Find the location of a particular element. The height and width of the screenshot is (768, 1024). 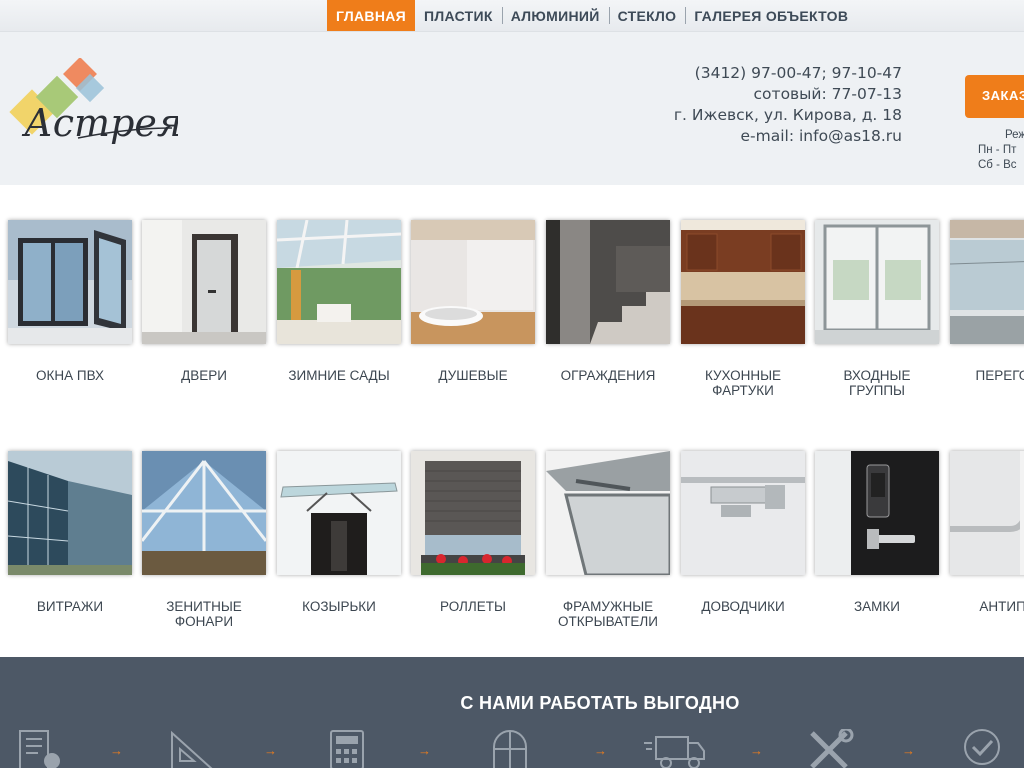

benefits-band: С НАМИ РАБОТАТЬ ВЫГОДНО → → → → → → is located at coordinates (512, 712).